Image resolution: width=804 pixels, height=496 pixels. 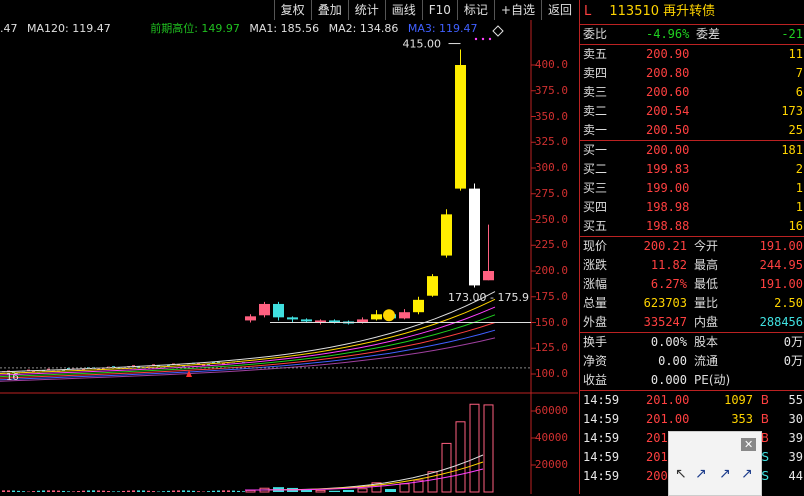 What do you see at coordinates (551, 296) in the screenshot?
I see `price-axis-label: 175.0` at bounding box center [551, 296].